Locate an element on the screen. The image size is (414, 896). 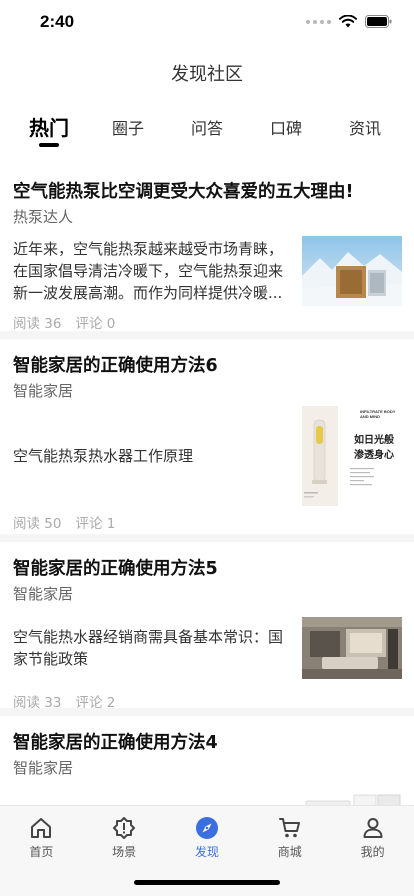
thumb-headline-cn: 如日光般 渗透身心 is located at coordinates (374, 448).